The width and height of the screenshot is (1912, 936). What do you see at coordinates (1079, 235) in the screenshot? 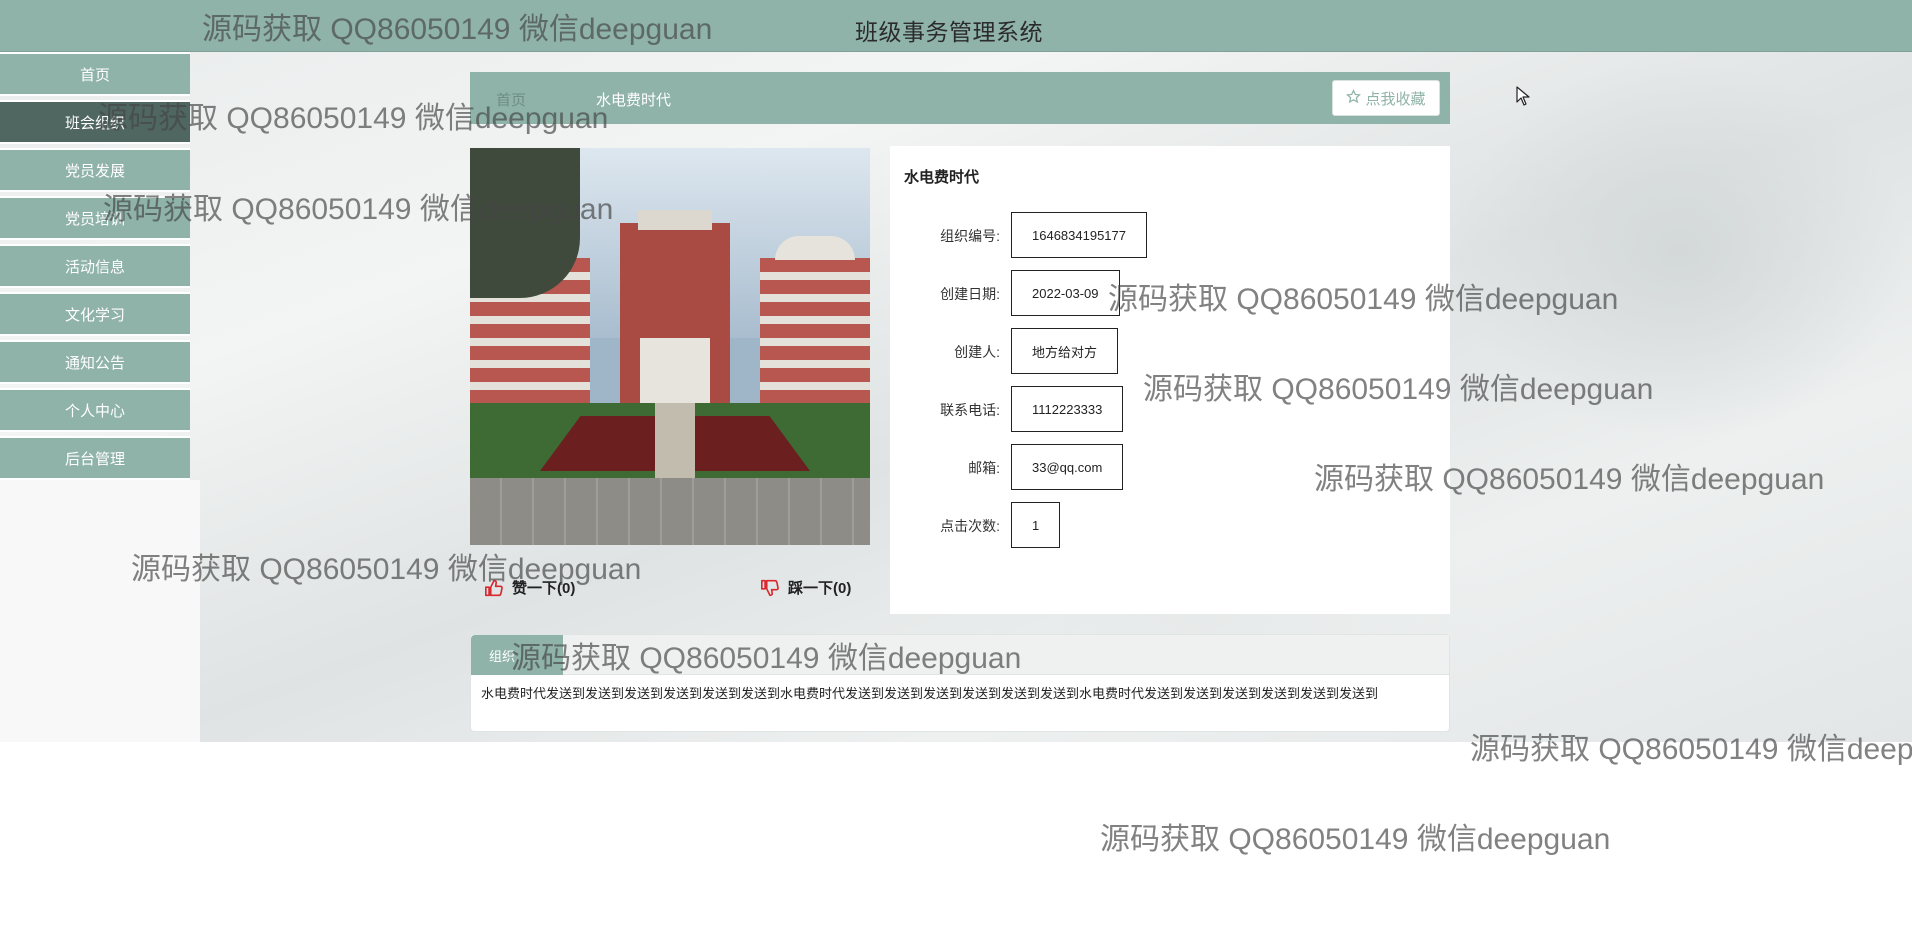
I see `field-value: 1646834195177` at bounding box center [1079, 235].